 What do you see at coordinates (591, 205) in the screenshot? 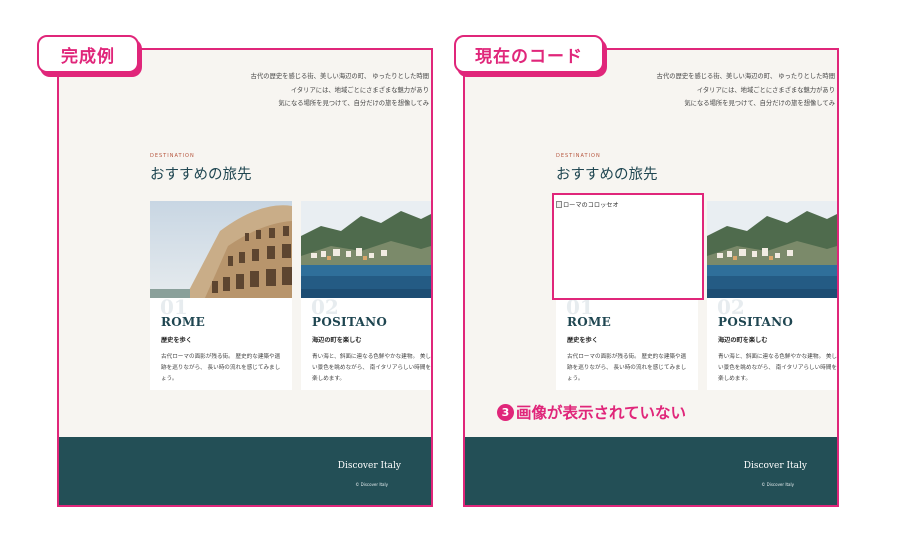
I see `broken-image-alt-text: ローマのコロッセオ` at bounding box center [591, 205].